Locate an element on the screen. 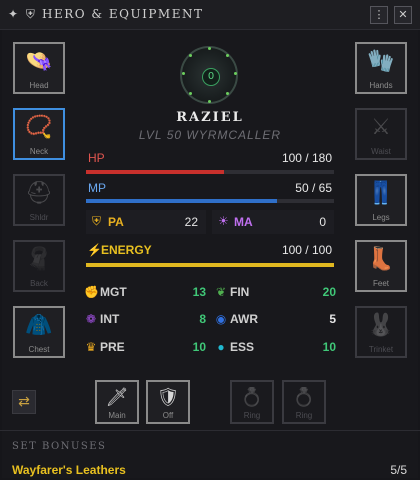 The image size is (420, 480). trousers-icon: 👖 is located at coordinates (381, 193).